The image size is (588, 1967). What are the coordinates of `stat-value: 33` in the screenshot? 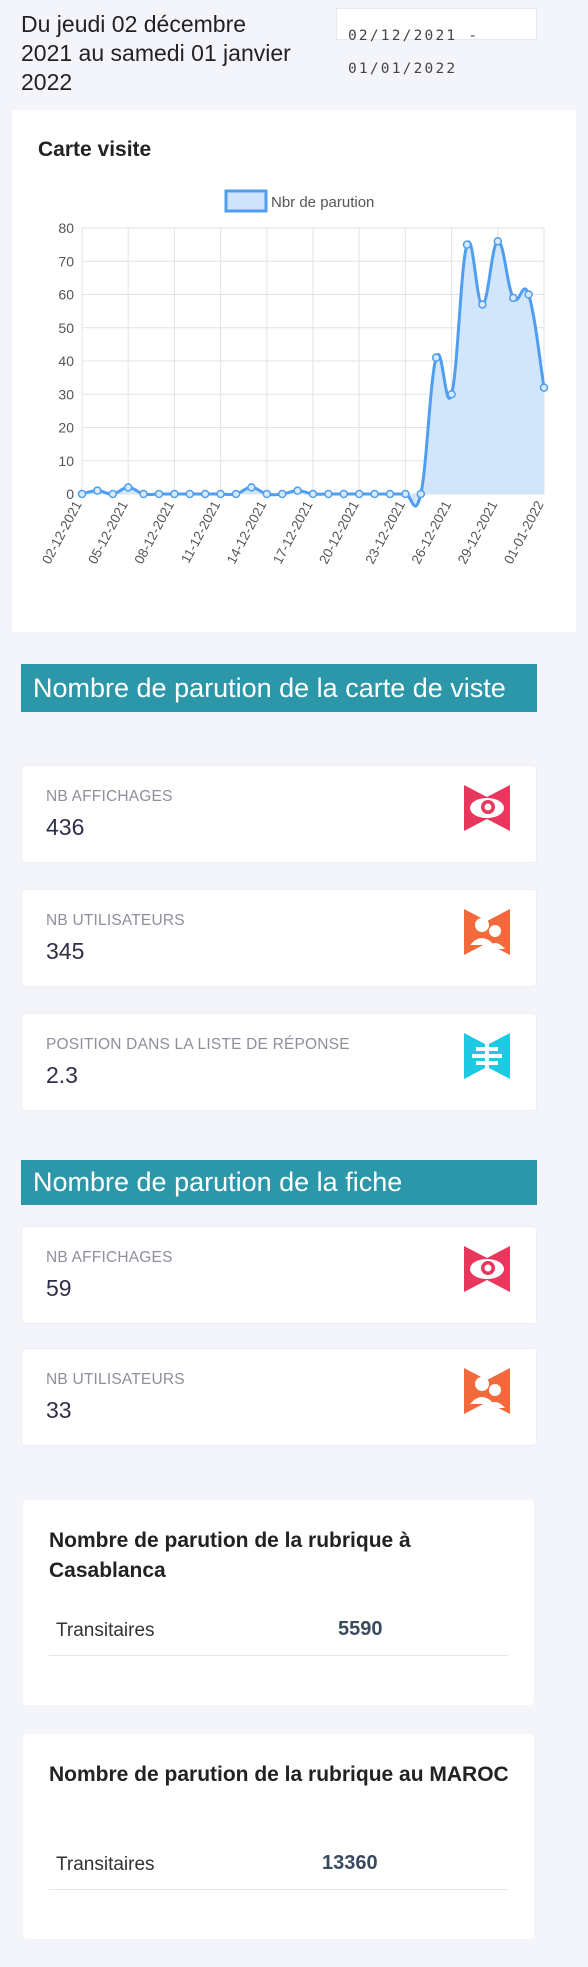 It's located at (59, 1410).